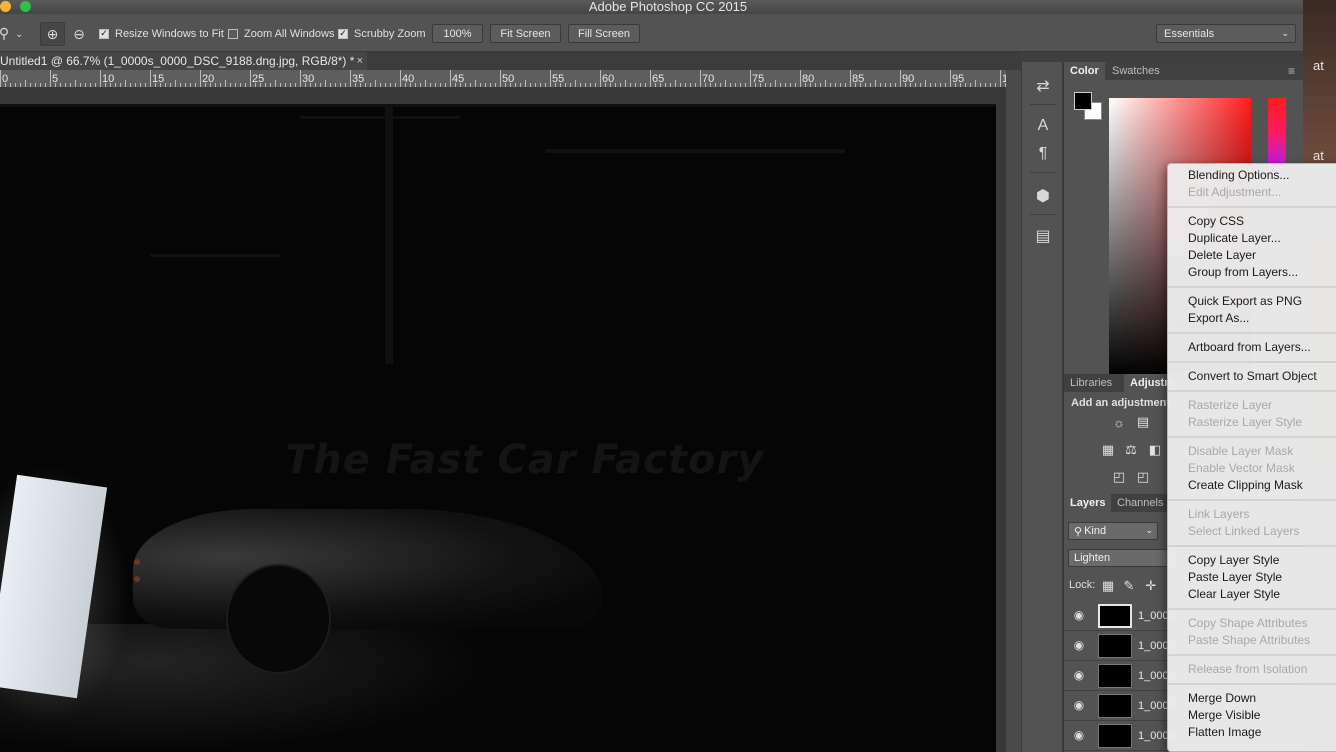 This screenshot has width=1336, height=752. Describe the element at coordinates (52, 34) in the screenshot. I see `zoom-in-button: ⊕` at that location.